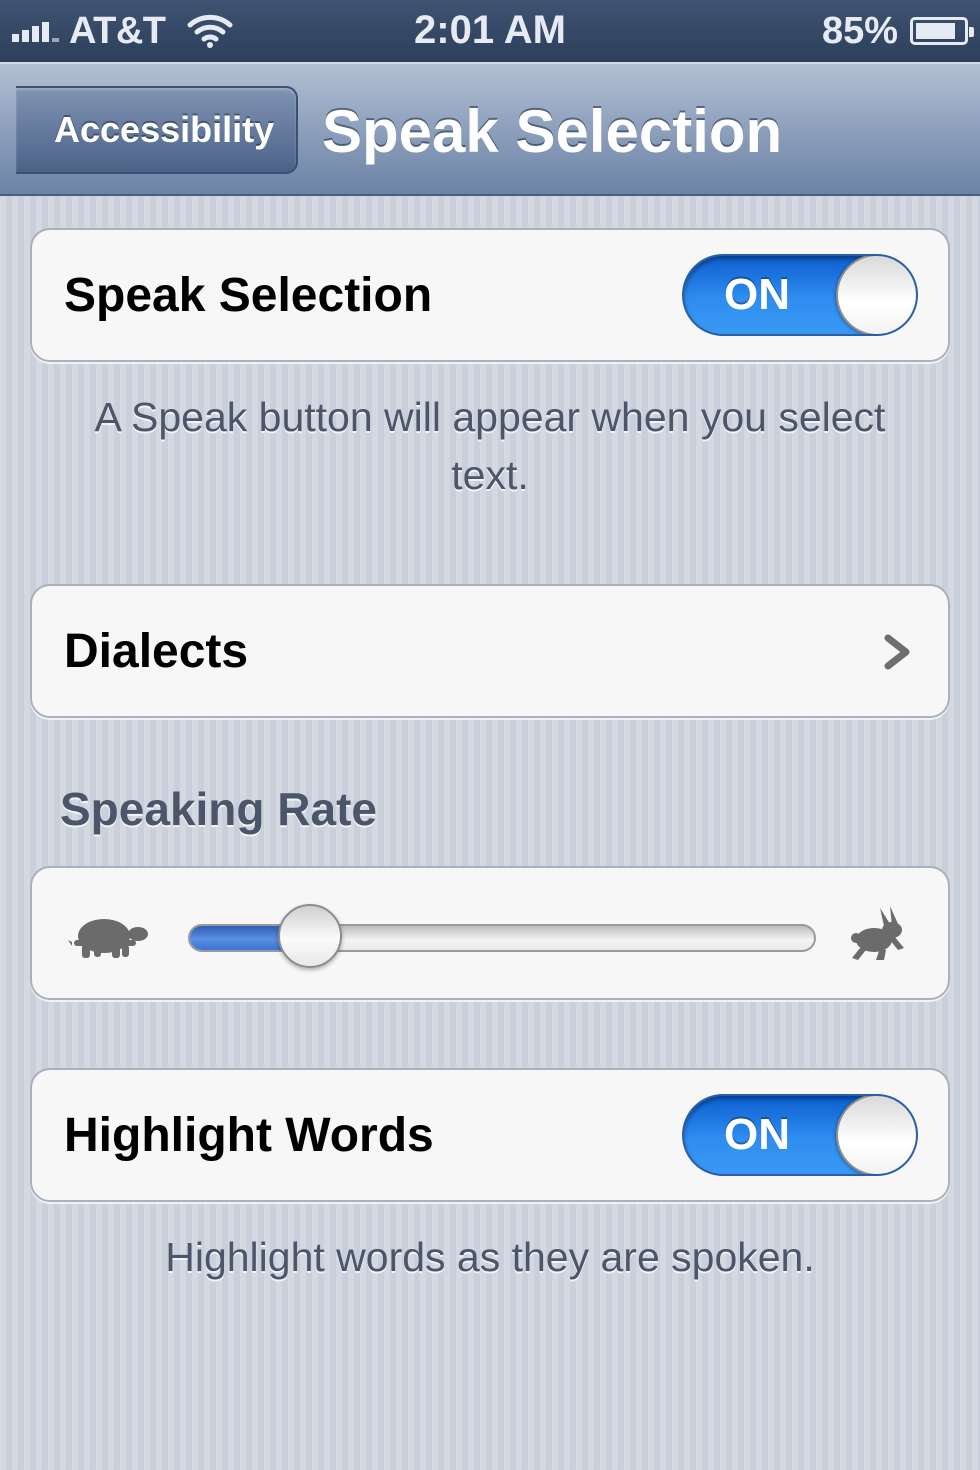 The width and height of the screenshot is (980, 1470). What do you see at coordinates (249, 1135) in the screenshot?
I see `highlight-words-label: Highlight Words` at bounding box center [249, 1135].